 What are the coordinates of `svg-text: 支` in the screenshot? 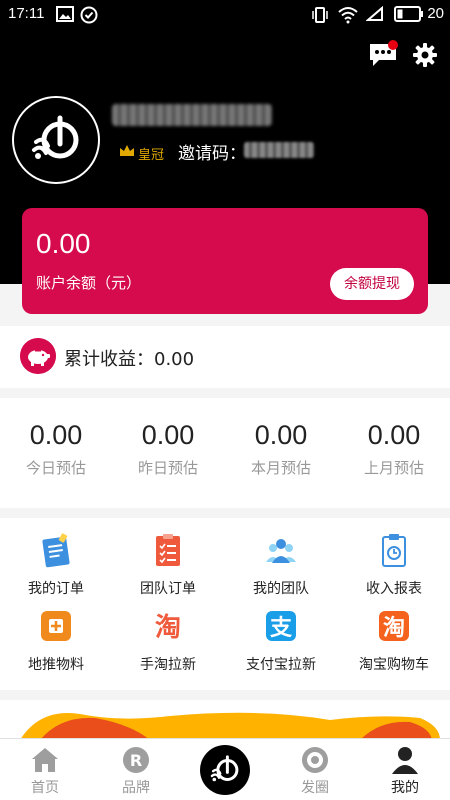 It's located at (281, 628).